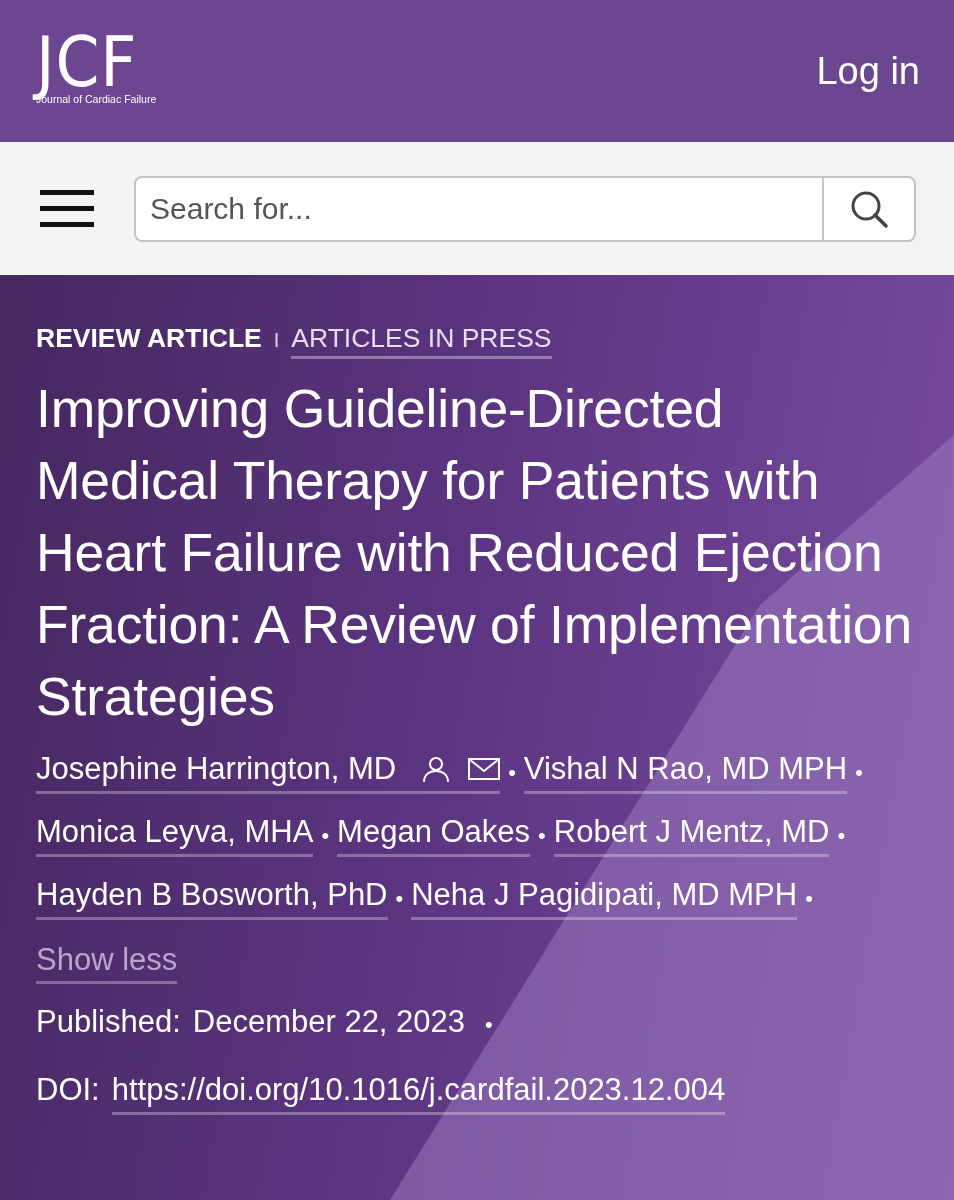 This screenshot has height=1200, width=954. I want to click on menu-icon, so click(67, 208).